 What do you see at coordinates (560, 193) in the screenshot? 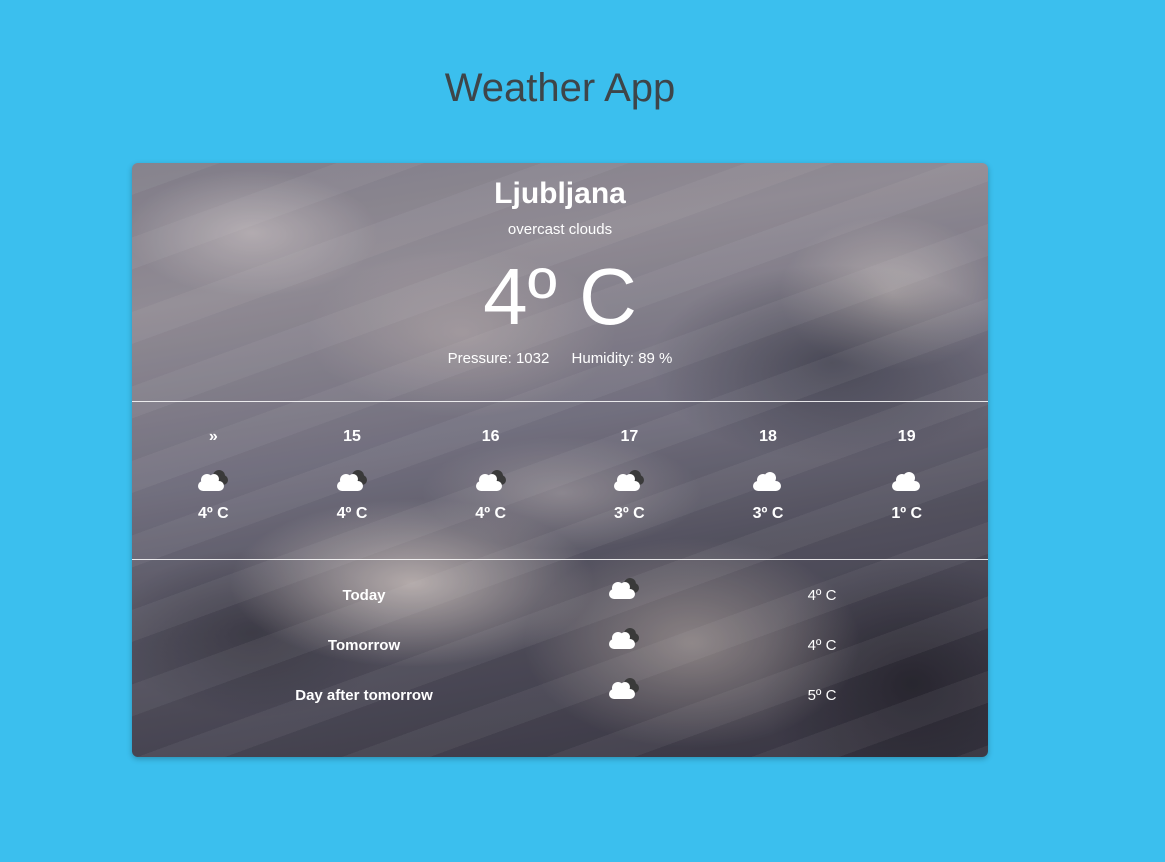
I see `city-name: Ljubljana` at bounding box center [560, 193].